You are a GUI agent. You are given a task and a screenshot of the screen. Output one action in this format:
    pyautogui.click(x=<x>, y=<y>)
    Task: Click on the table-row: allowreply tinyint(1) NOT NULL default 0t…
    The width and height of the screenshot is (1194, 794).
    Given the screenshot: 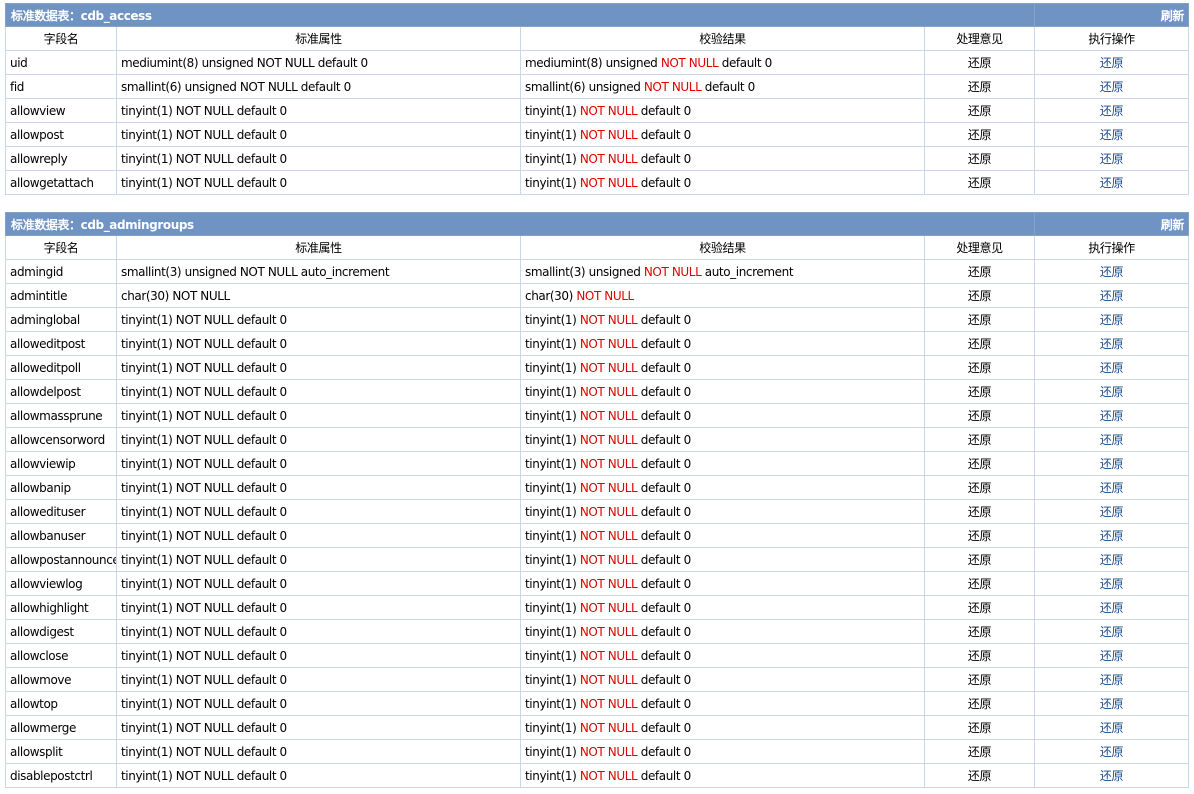 What is the action you would take?
    pyautogui.click(x=597, y=158)
    